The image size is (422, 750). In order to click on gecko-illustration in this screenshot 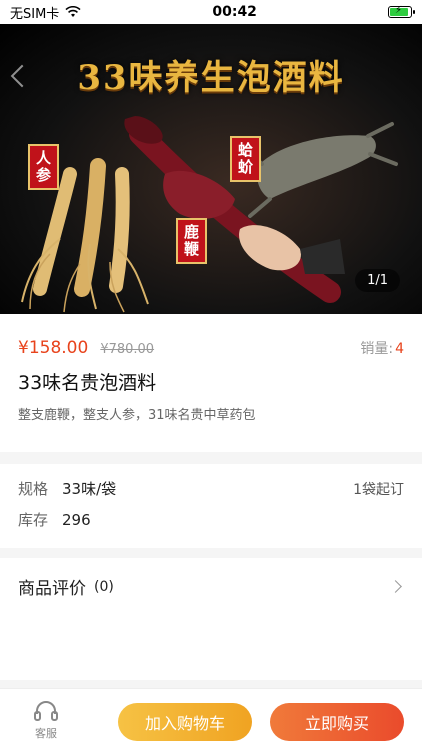, I will do `click(320, 170)`.